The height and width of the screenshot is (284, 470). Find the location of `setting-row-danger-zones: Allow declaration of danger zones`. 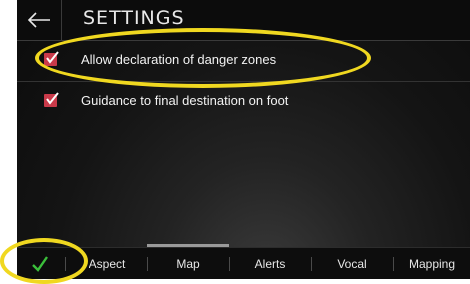

setting-row-danger-zones: Allow declaration of danger zones is located at coordinates (243, 61).